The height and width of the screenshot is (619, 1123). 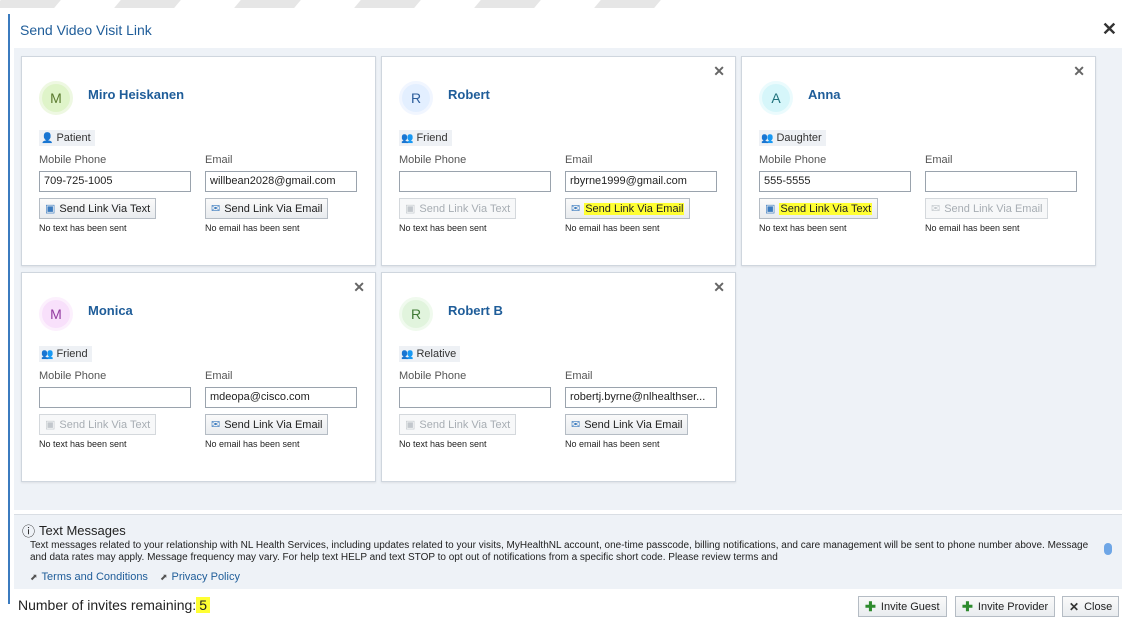 I want to click on email-field: rbyrne1999@gmail.com, so click(x=641, y=181).